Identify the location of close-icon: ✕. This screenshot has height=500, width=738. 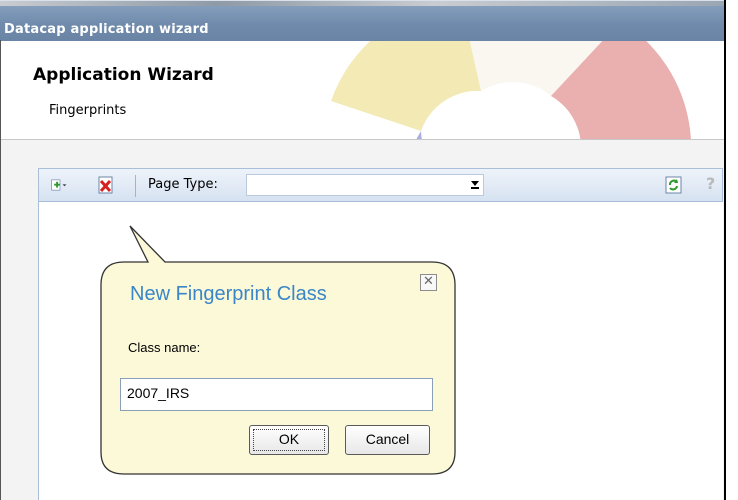
(428, 282).